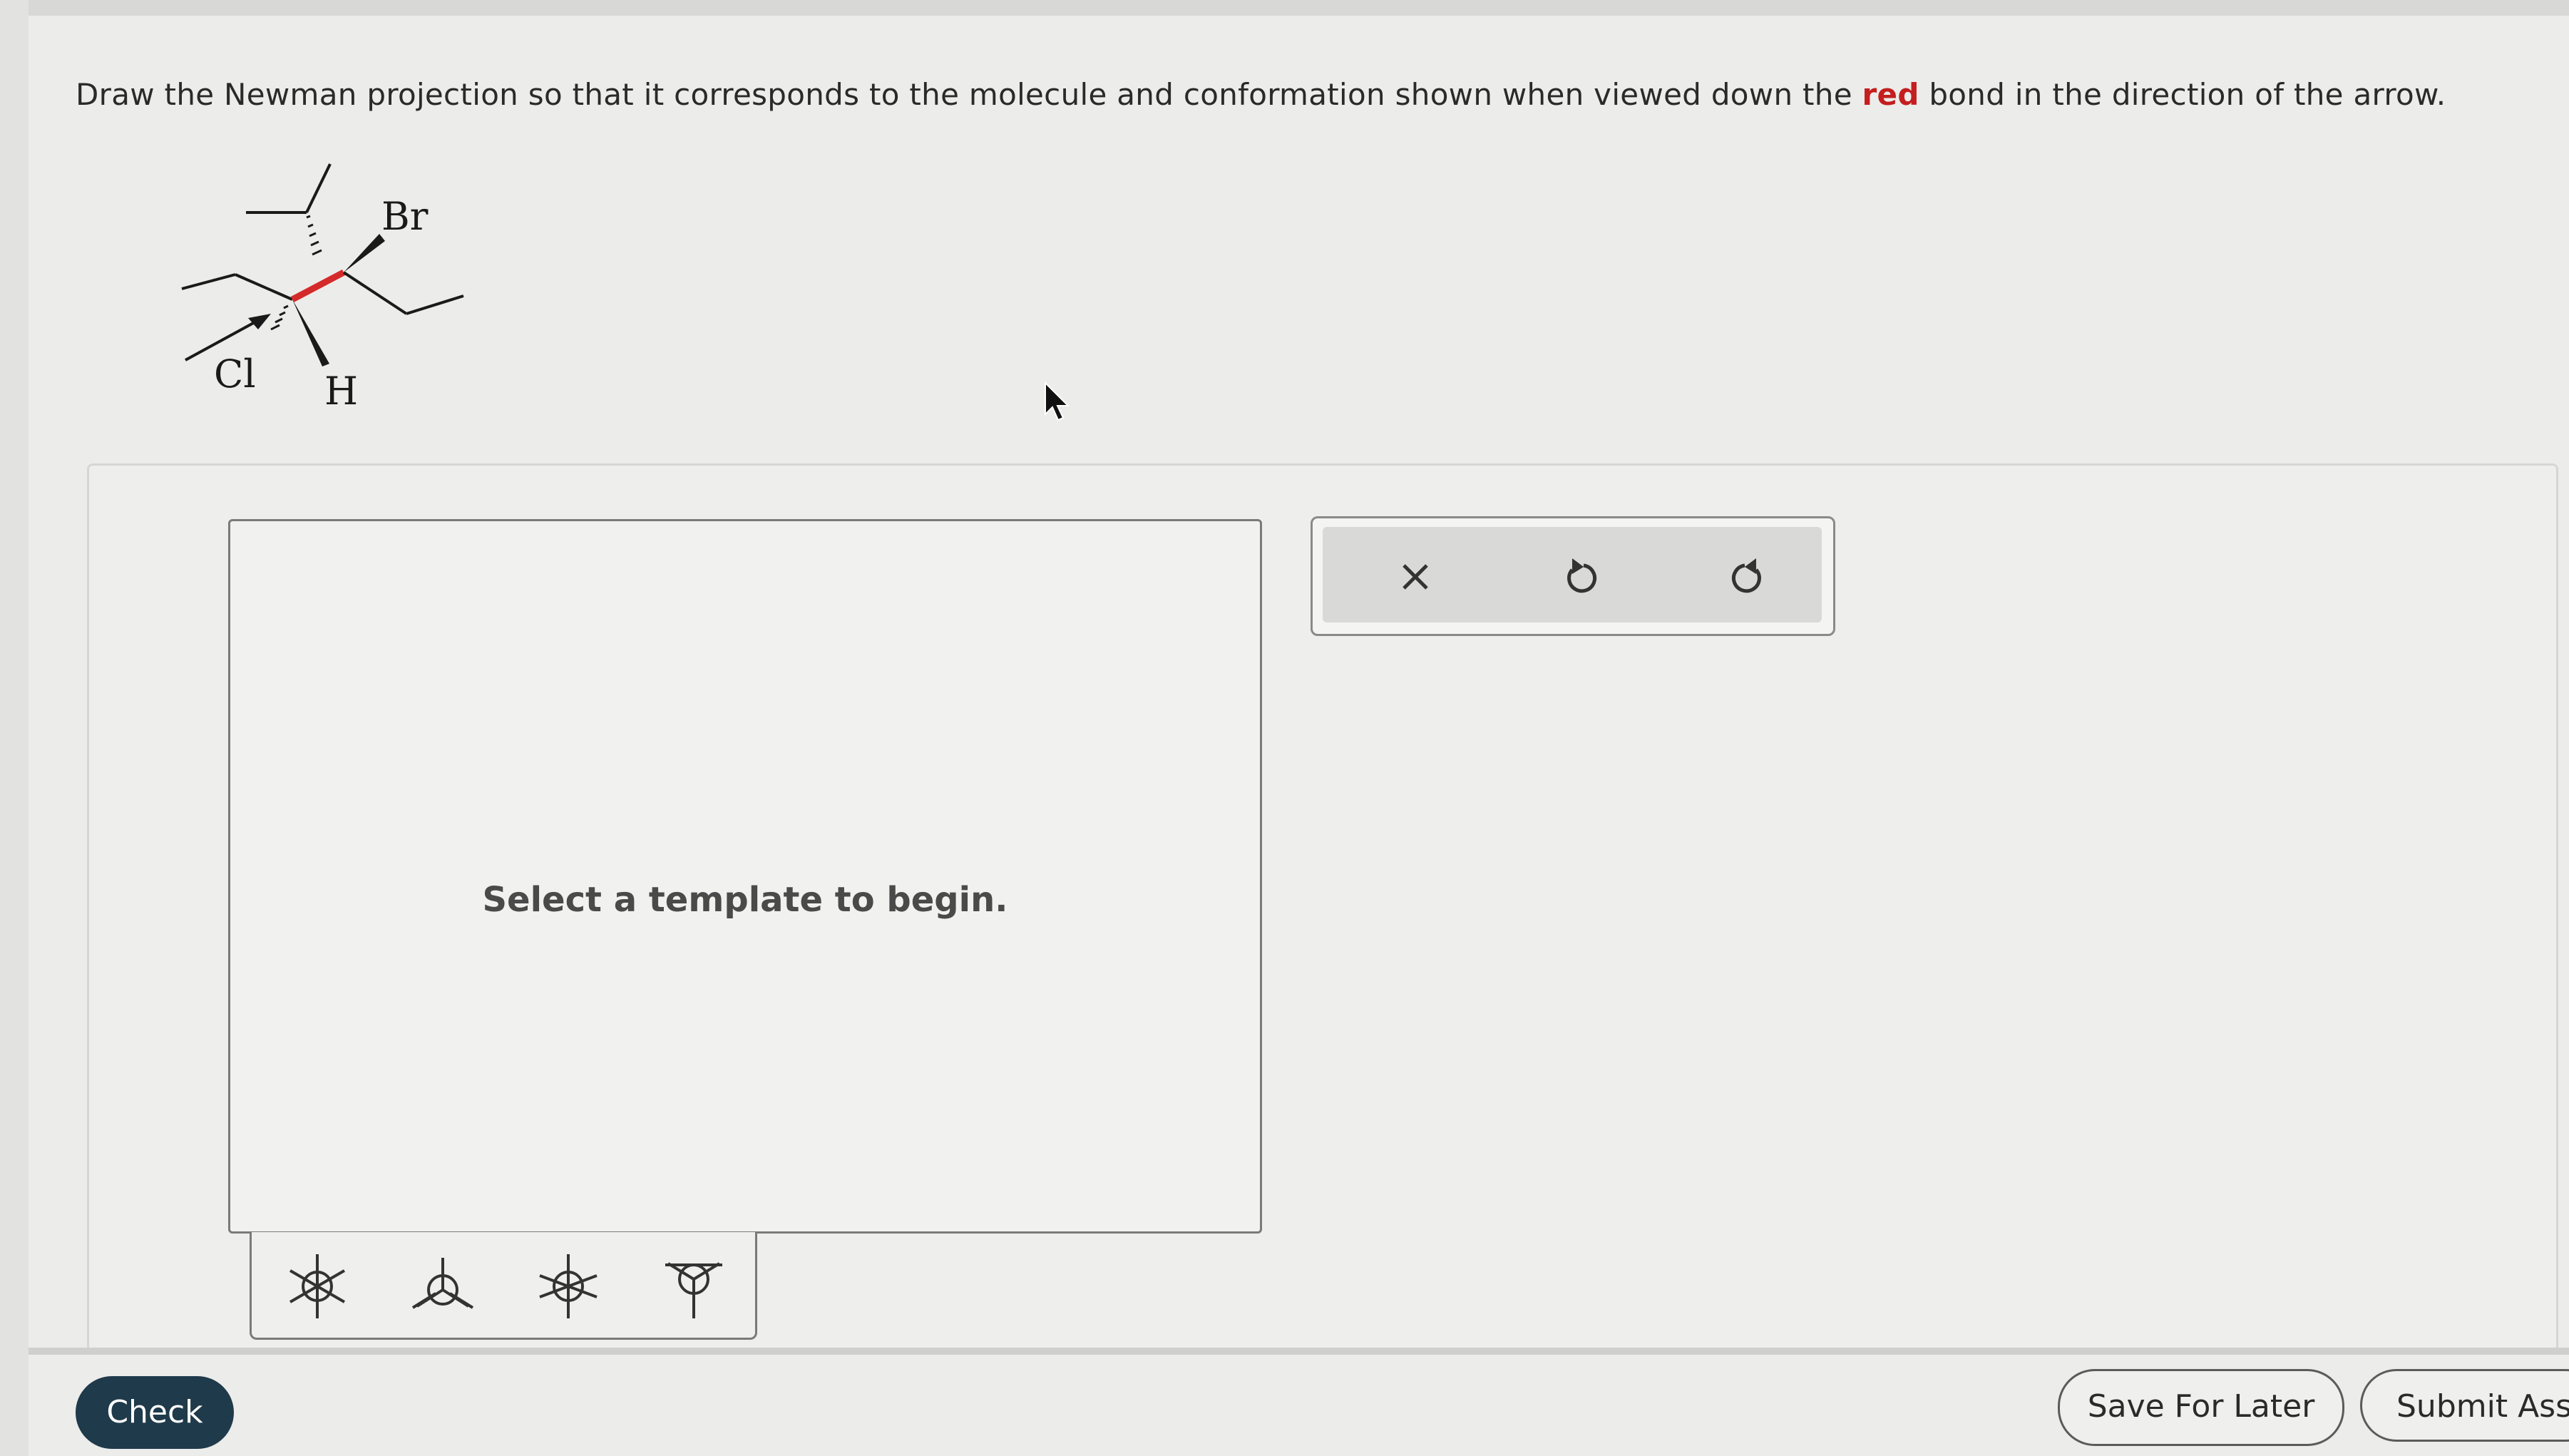  What do you see at coordinates (341, 391) in the screenshot?
I see `h-label: H` at bounding box center [341, 391].